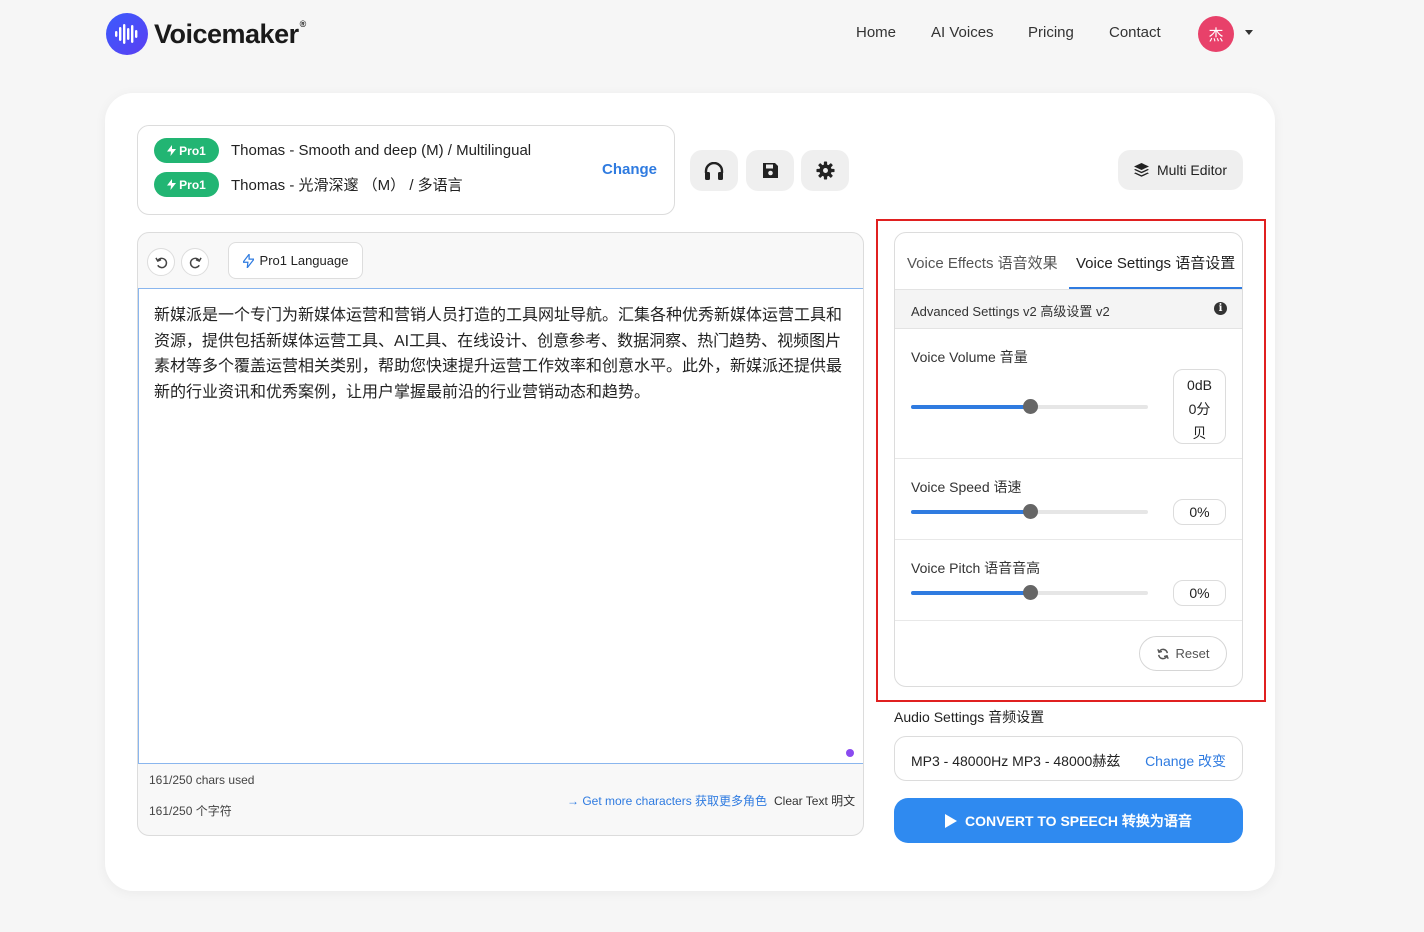 The image size is (1424, 932). I want to click on voice-row-chinese: Pro1 Thomas - 光滑深邃 （M） / 多语言, so click(308, 184).